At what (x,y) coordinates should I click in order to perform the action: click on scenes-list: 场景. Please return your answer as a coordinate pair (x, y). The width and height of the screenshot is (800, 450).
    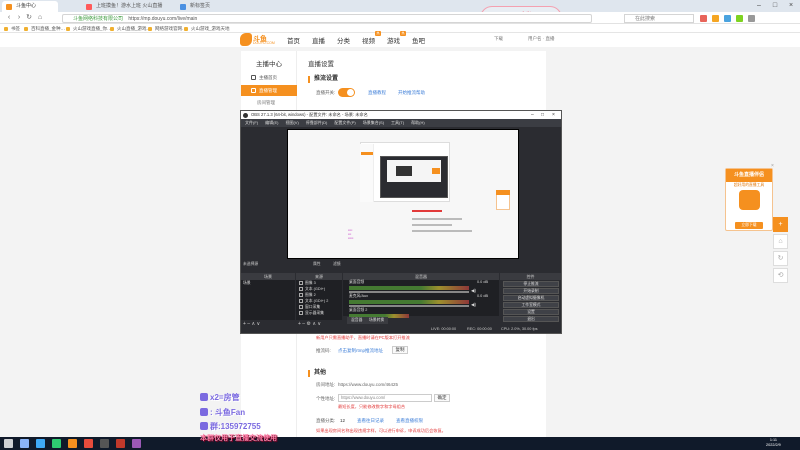
    Looking at the image, I should click on (268, 300).